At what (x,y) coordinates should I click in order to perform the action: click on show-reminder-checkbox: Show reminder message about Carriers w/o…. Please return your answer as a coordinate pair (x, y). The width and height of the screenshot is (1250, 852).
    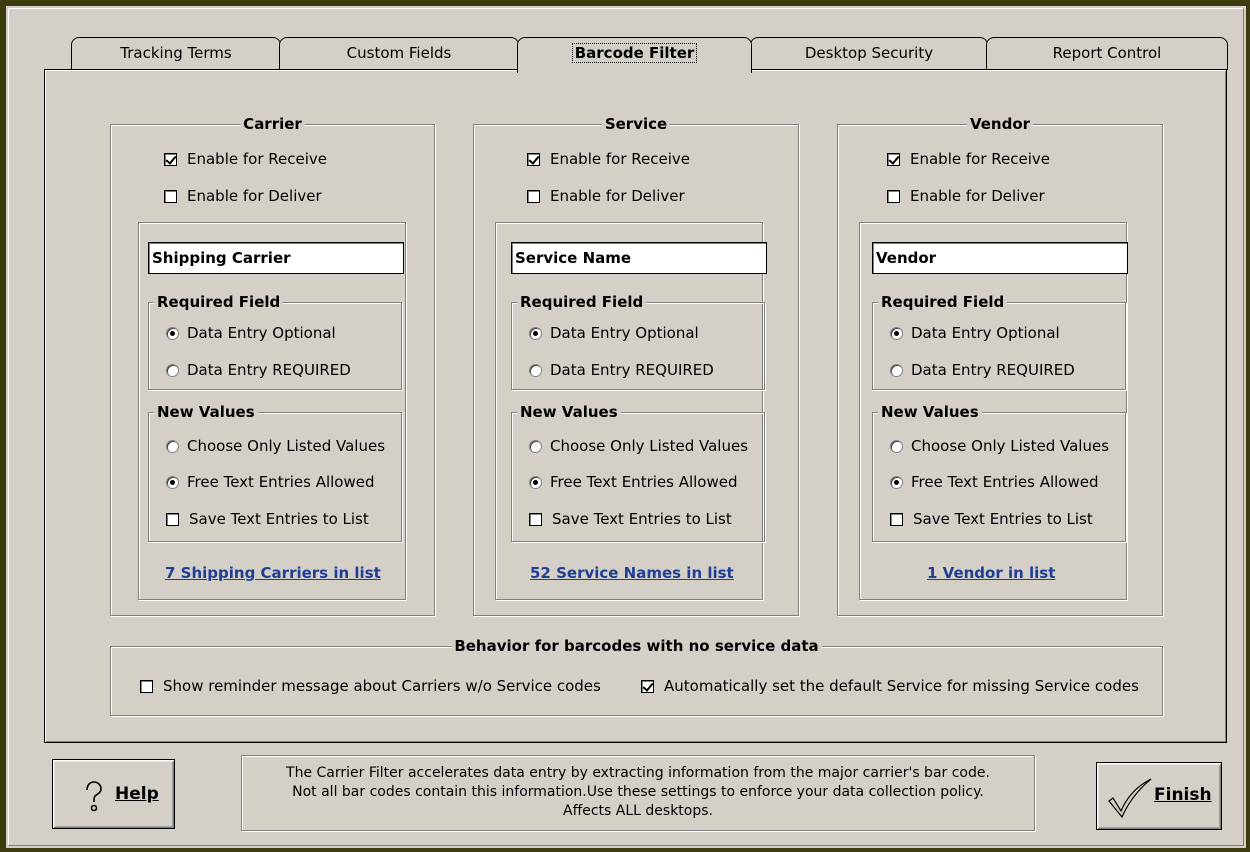
    Looking at the image, I should click on (370, 686).